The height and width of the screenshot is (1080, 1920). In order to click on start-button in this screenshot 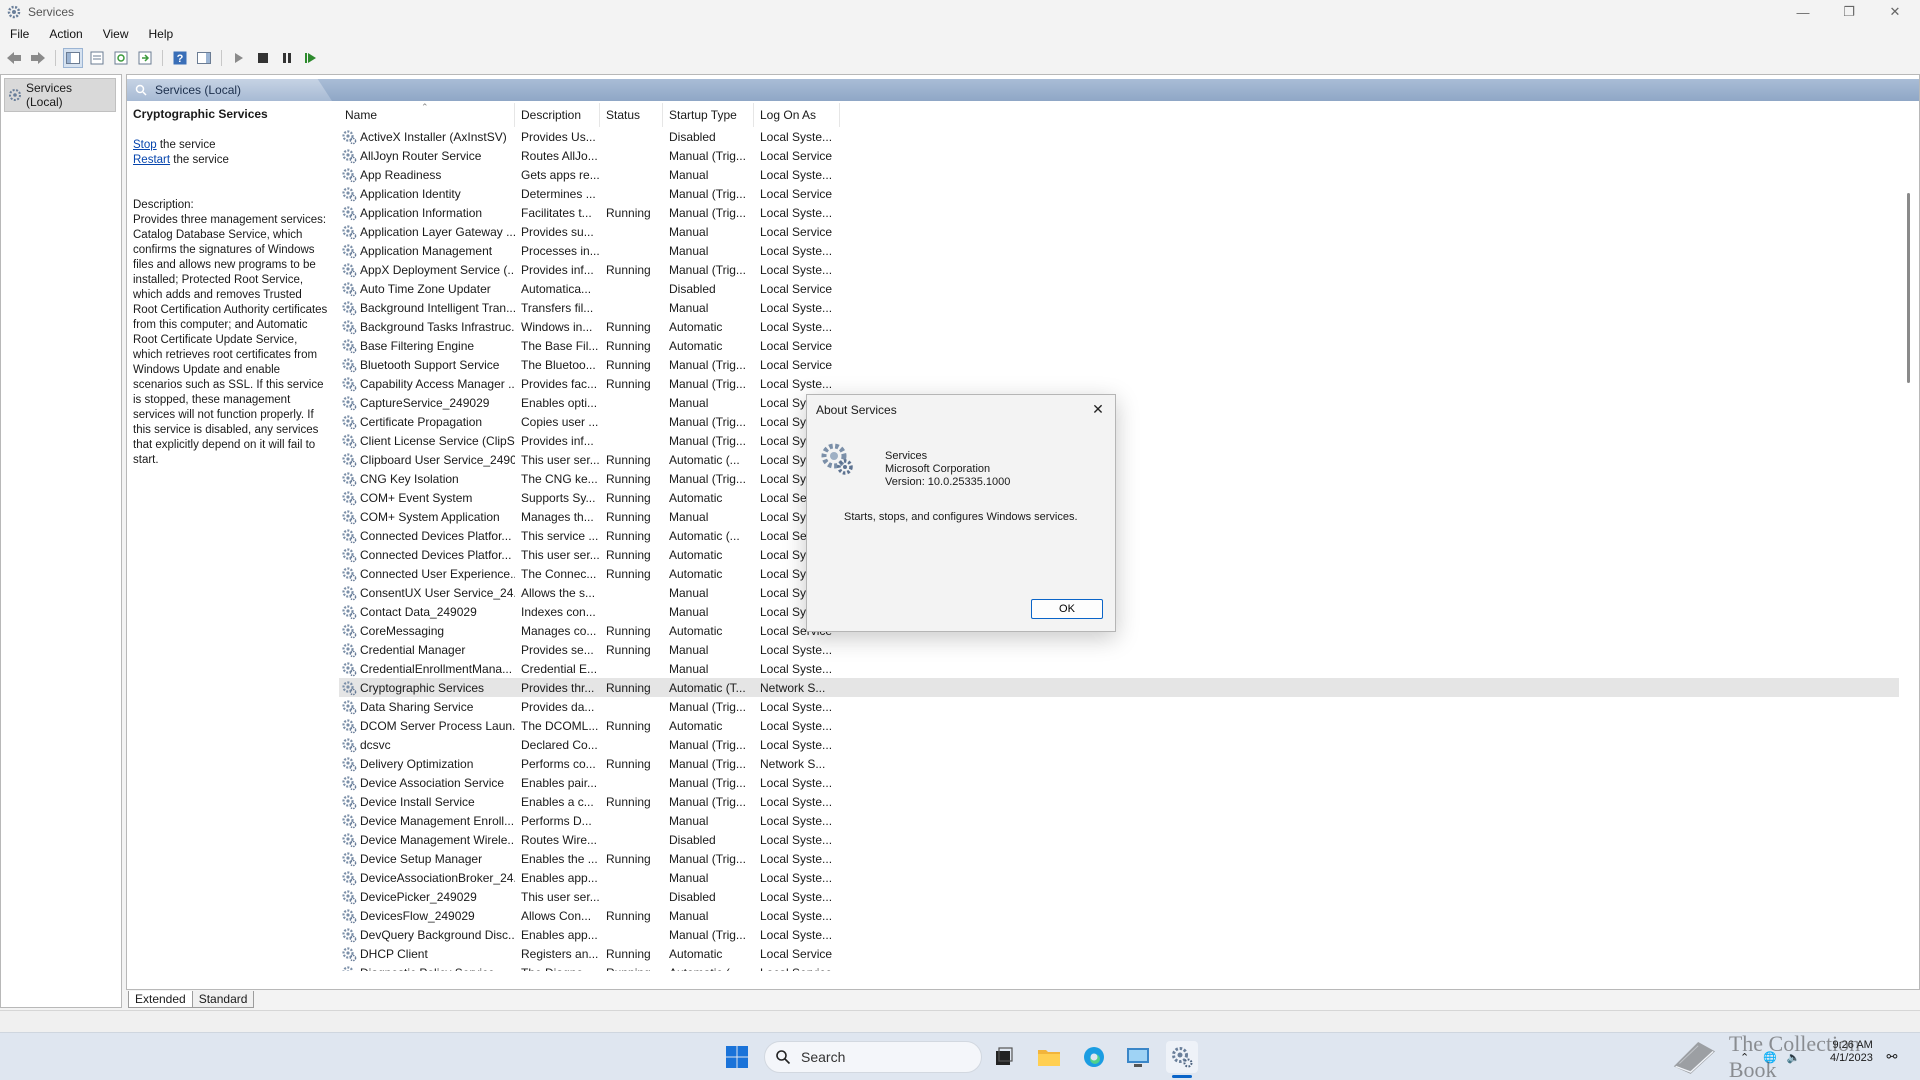, I will do `click(737, 1057)`.